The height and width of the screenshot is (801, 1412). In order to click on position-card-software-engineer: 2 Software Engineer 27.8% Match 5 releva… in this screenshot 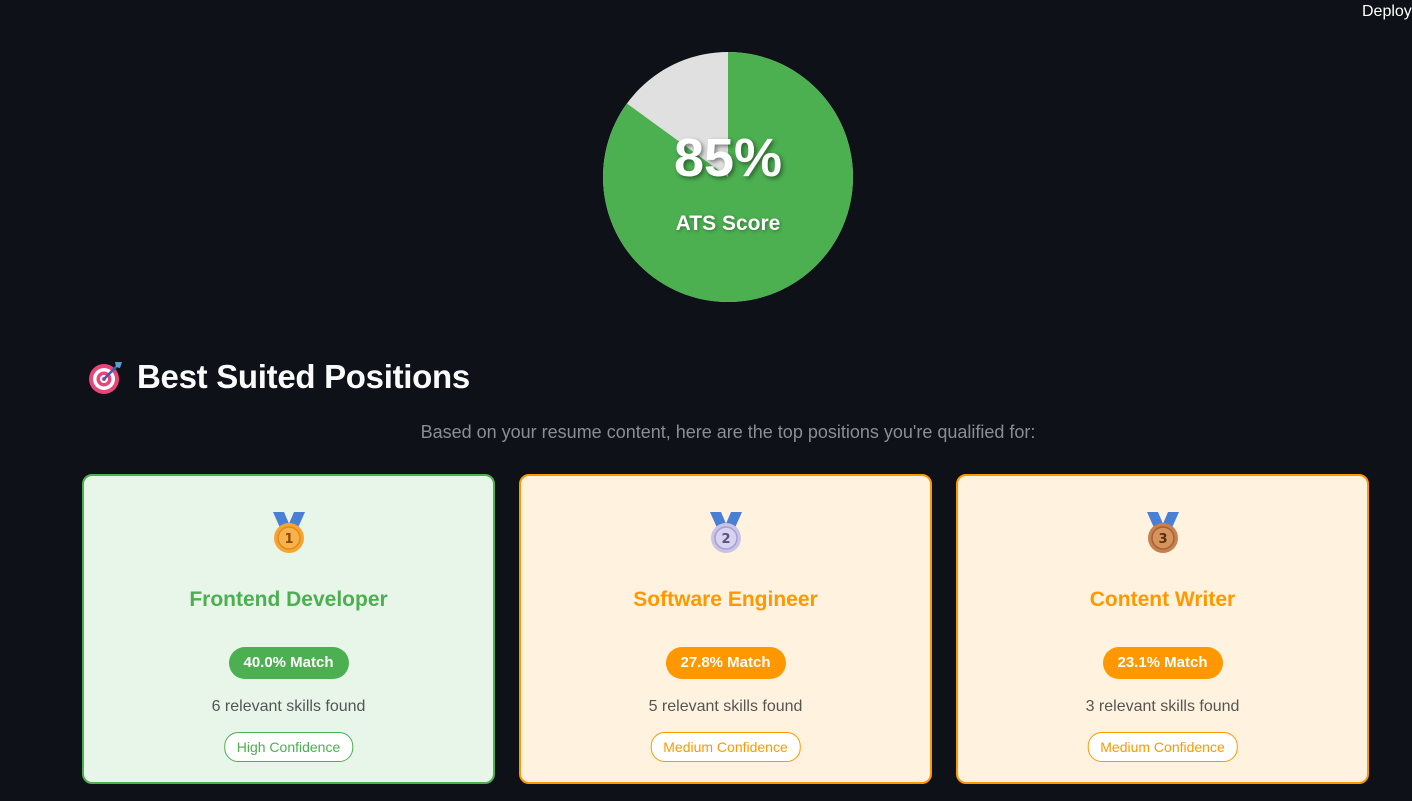, I will do `click(725, 629)`.